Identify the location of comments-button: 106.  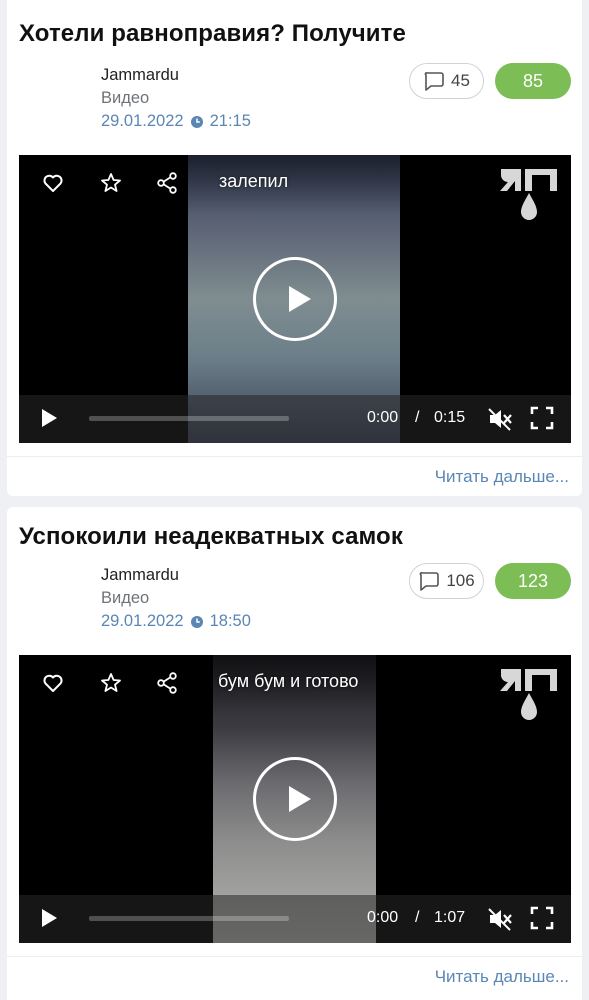
(446, 581).